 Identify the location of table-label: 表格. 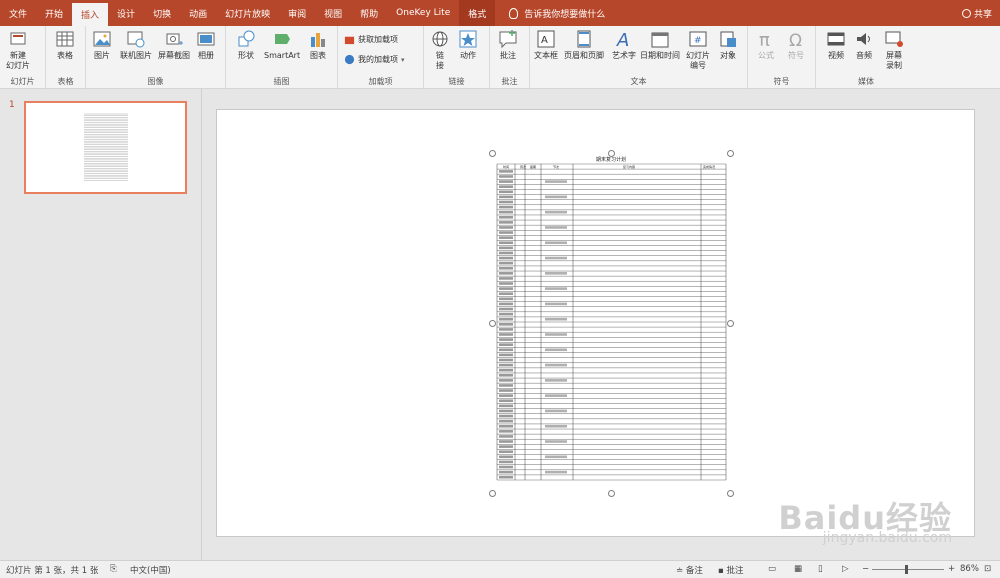
(65, 55).